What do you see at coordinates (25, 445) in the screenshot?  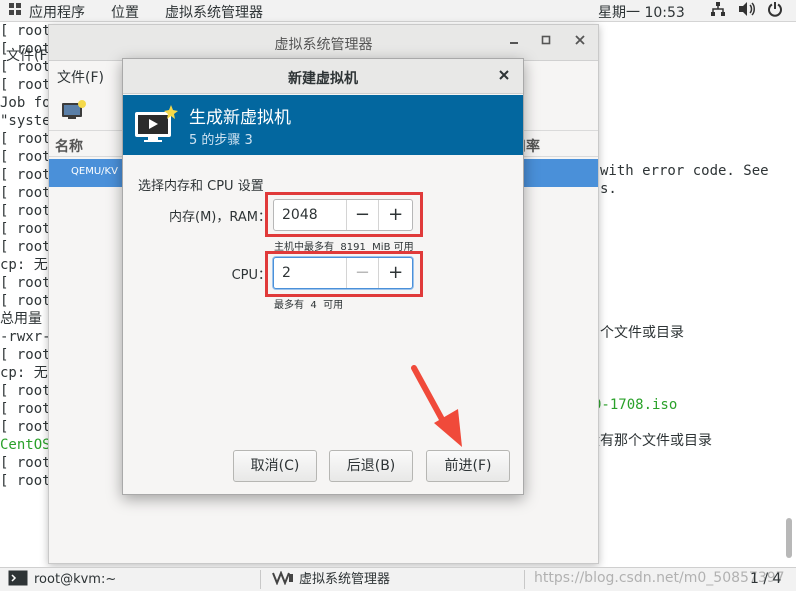 I see `terminal-line: CentOS` at bounding box center [25, 445].